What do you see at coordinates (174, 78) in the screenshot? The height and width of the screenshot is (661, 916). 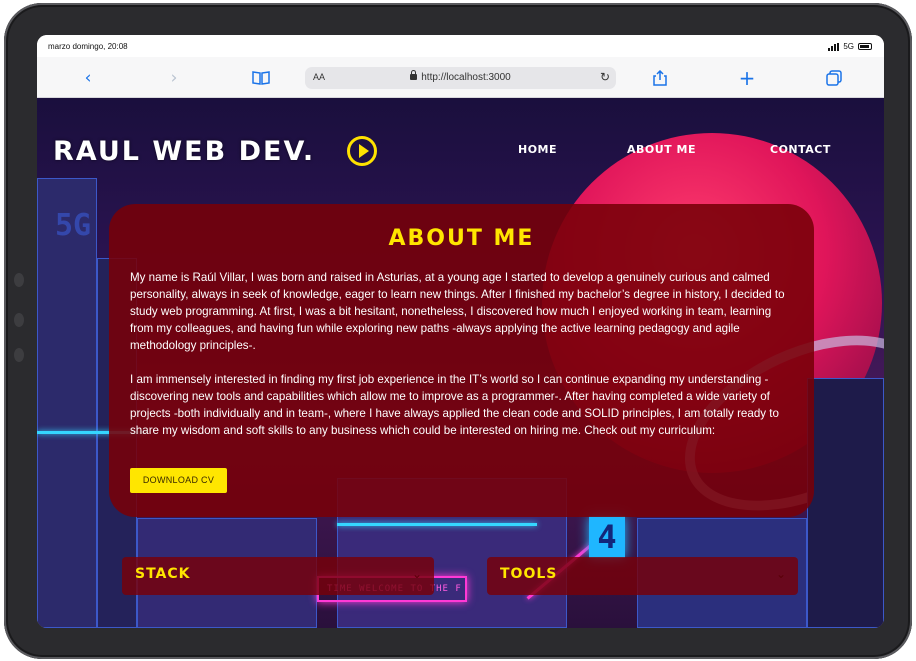 I see `forward-icon: ›` at bounding box center [174, 78].